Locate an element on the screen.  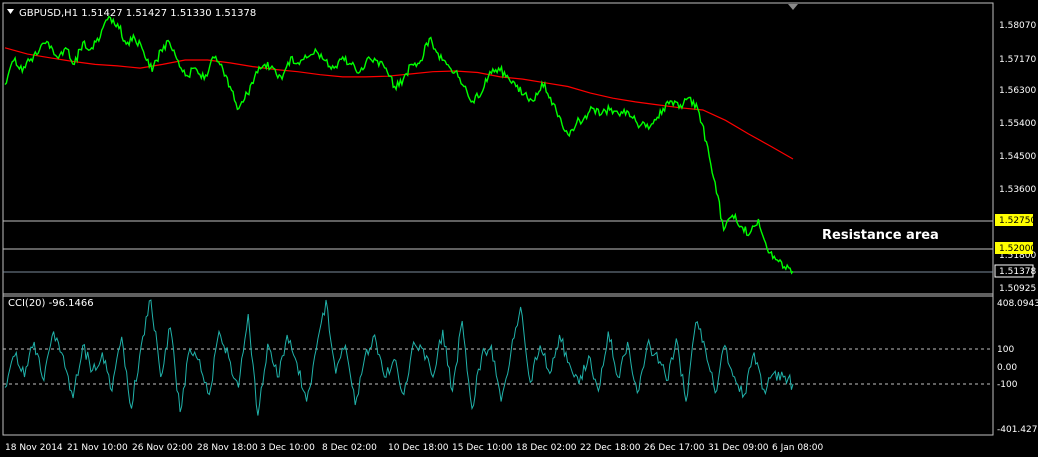
cci-axis-label: 0.00 is located at coordinates (1007, 368).